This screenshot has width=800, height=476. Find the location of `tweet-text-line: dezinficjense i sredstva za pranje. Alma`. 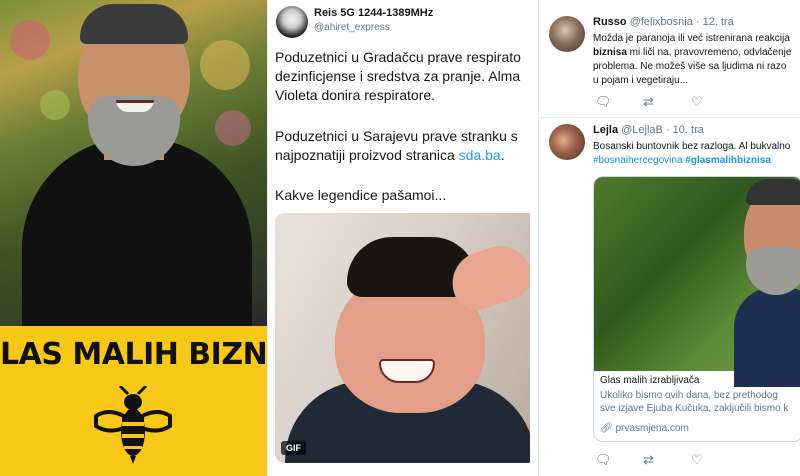

tweet-text-line: dezinficjense i sredstva za pranje. Alma is located at coordinates (398, 76).